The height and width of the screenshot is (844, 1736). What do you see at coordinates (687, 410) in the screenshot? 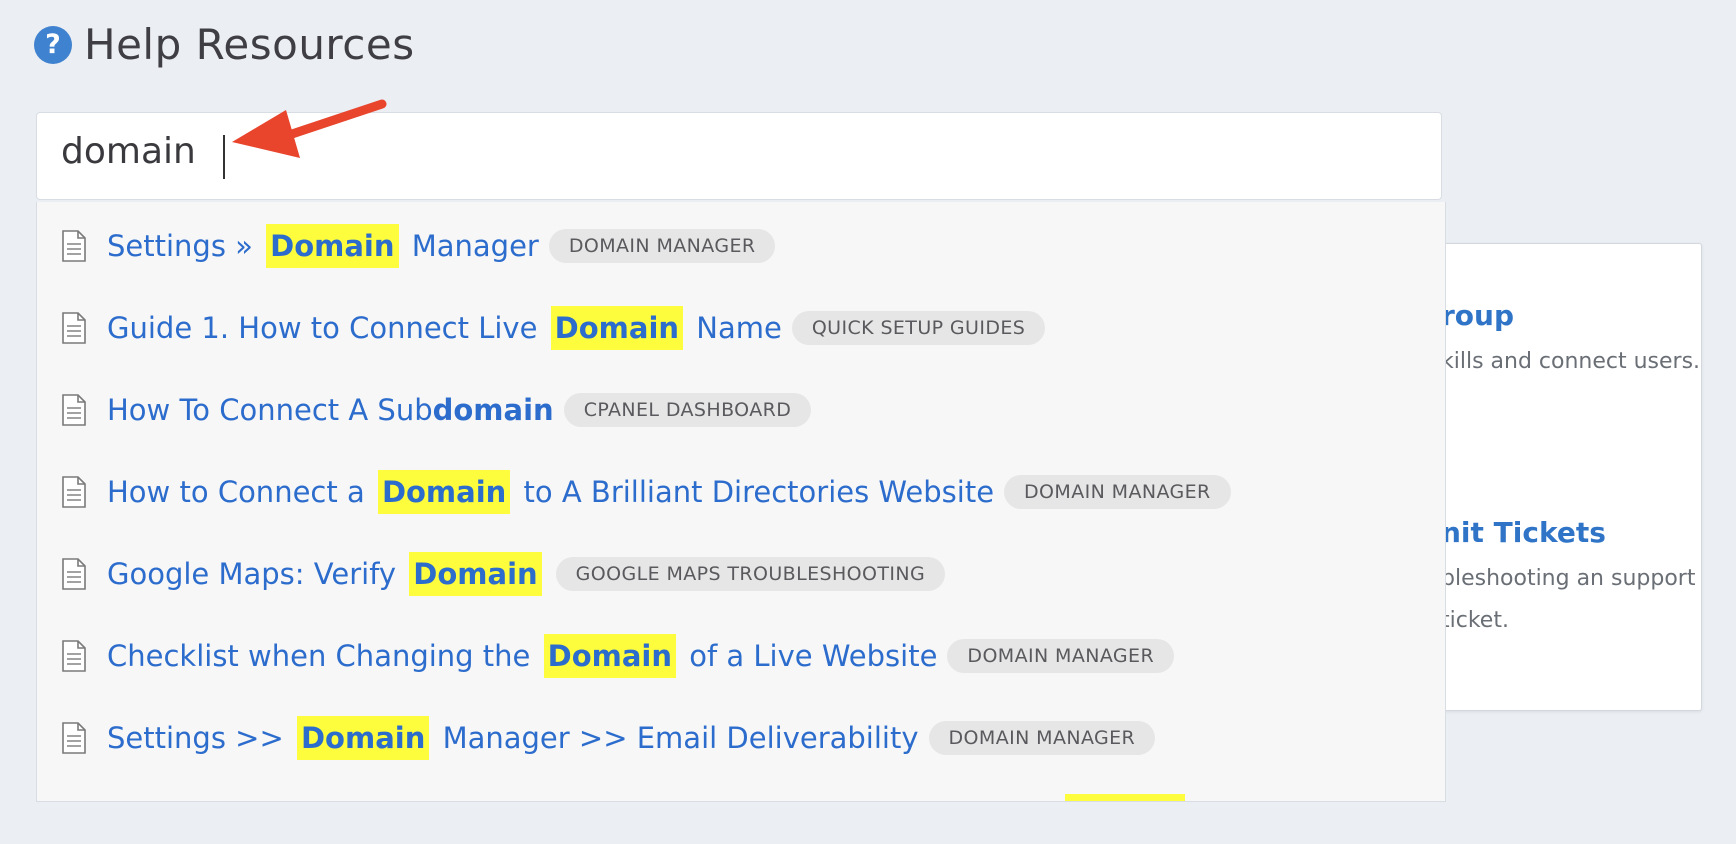
I see `category-badge: CPANEL DASHBOARD` at bounding box center [687, 410].